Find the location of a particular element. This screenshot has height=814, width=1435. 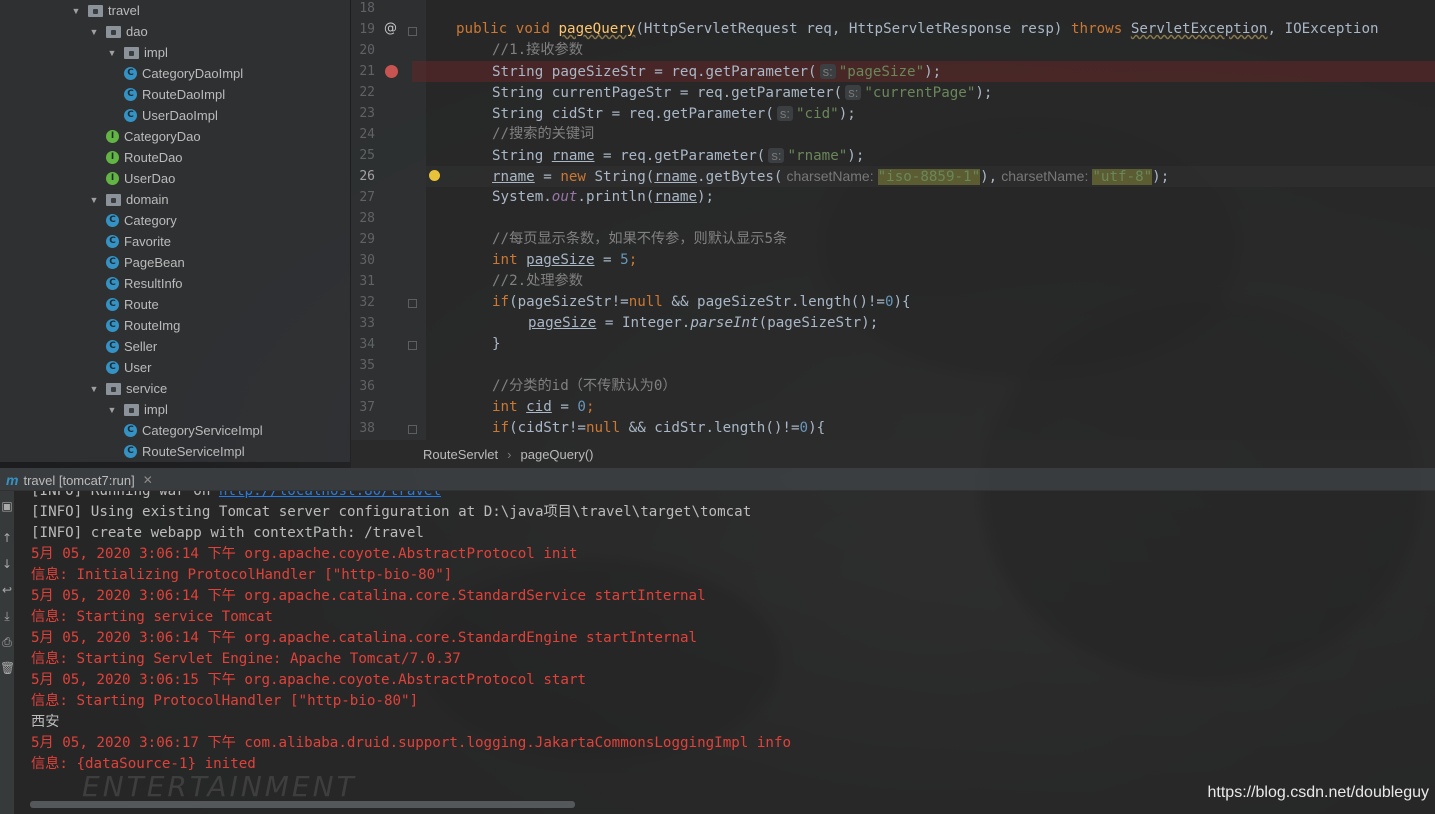

tree-item: C Favorite is located at coordinates (138, 241).